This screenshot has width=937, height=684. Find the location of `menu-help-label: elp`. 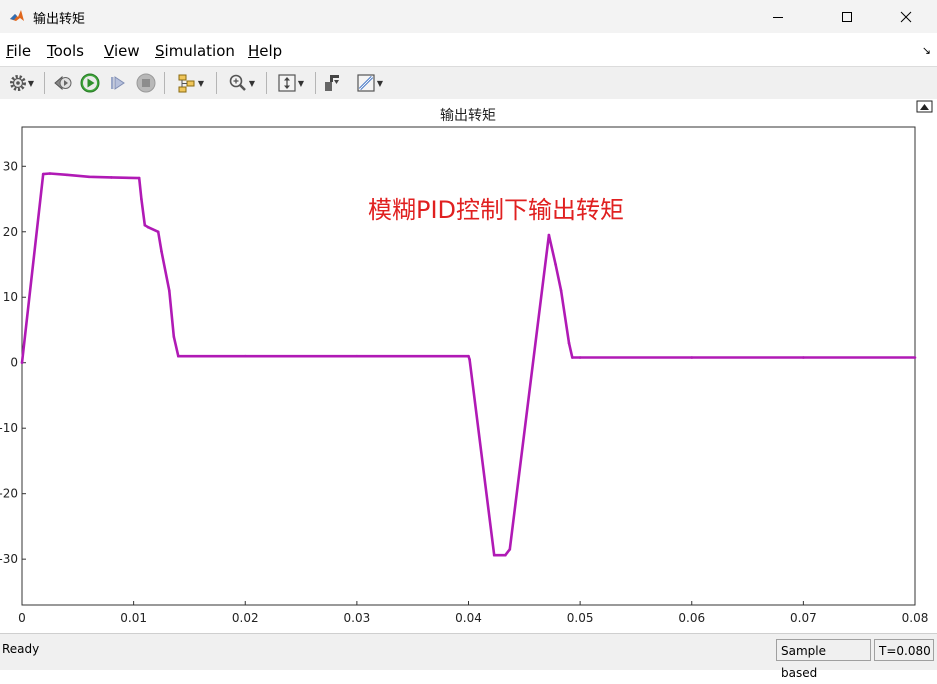

menu-help-label: elp is located at coordinates (271, 51).